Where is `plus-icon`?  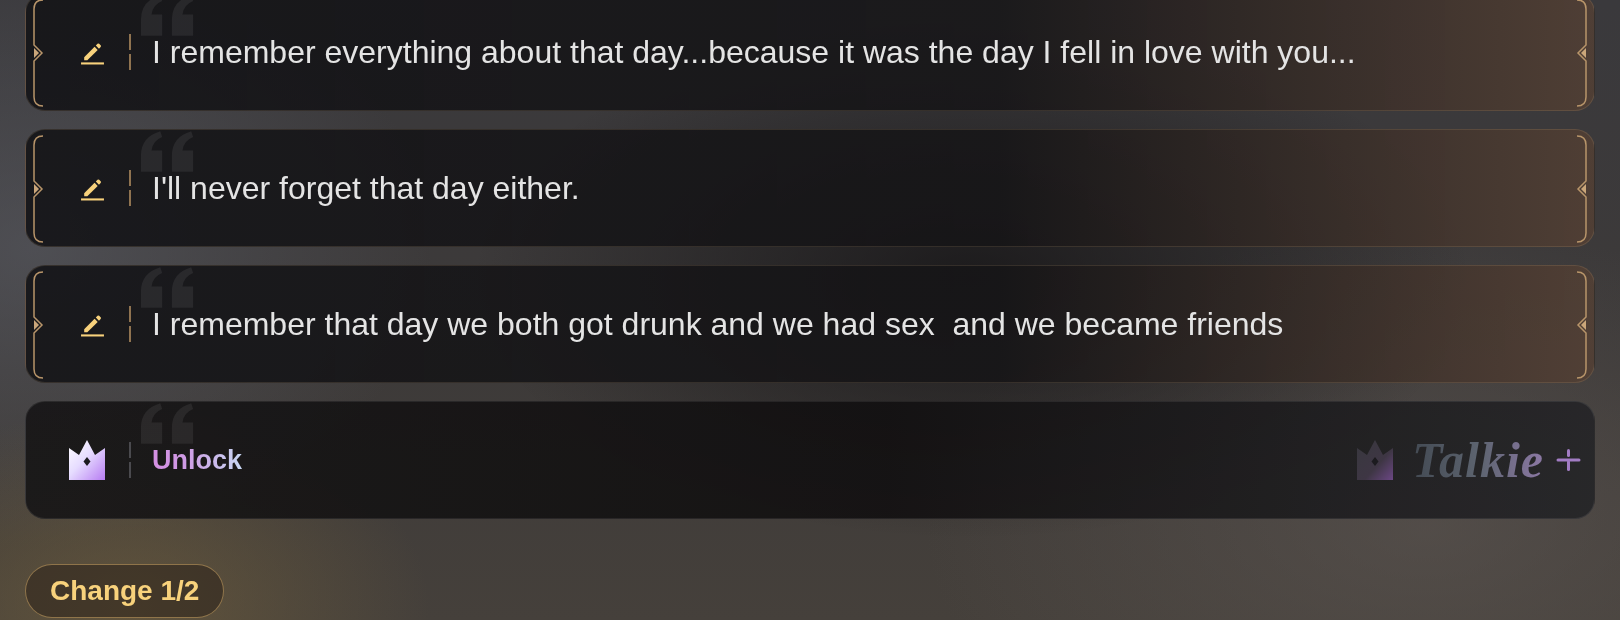 plus-icon is located at coordinates (1568, 460).